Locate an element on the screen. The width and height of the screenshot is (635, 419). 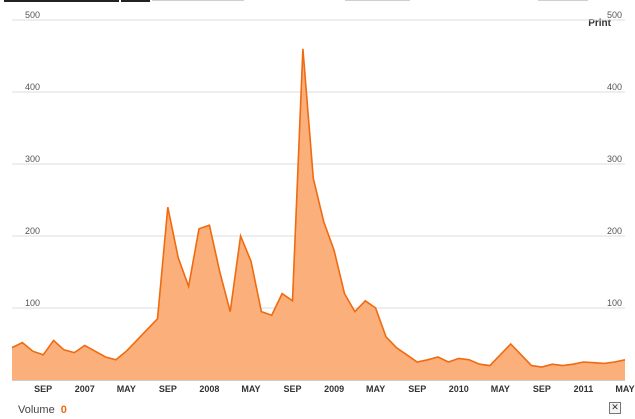
y-tick-label-left: 500 is located at coordinates (32, 15).